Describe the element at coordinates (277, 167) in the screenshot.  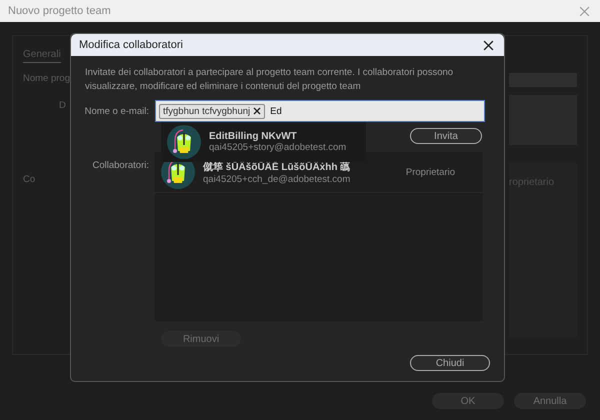
I see `user-name: 僦筚 šŪÄšõŪÄĒ LūšõŪÄẋhh 蘤` at that location.